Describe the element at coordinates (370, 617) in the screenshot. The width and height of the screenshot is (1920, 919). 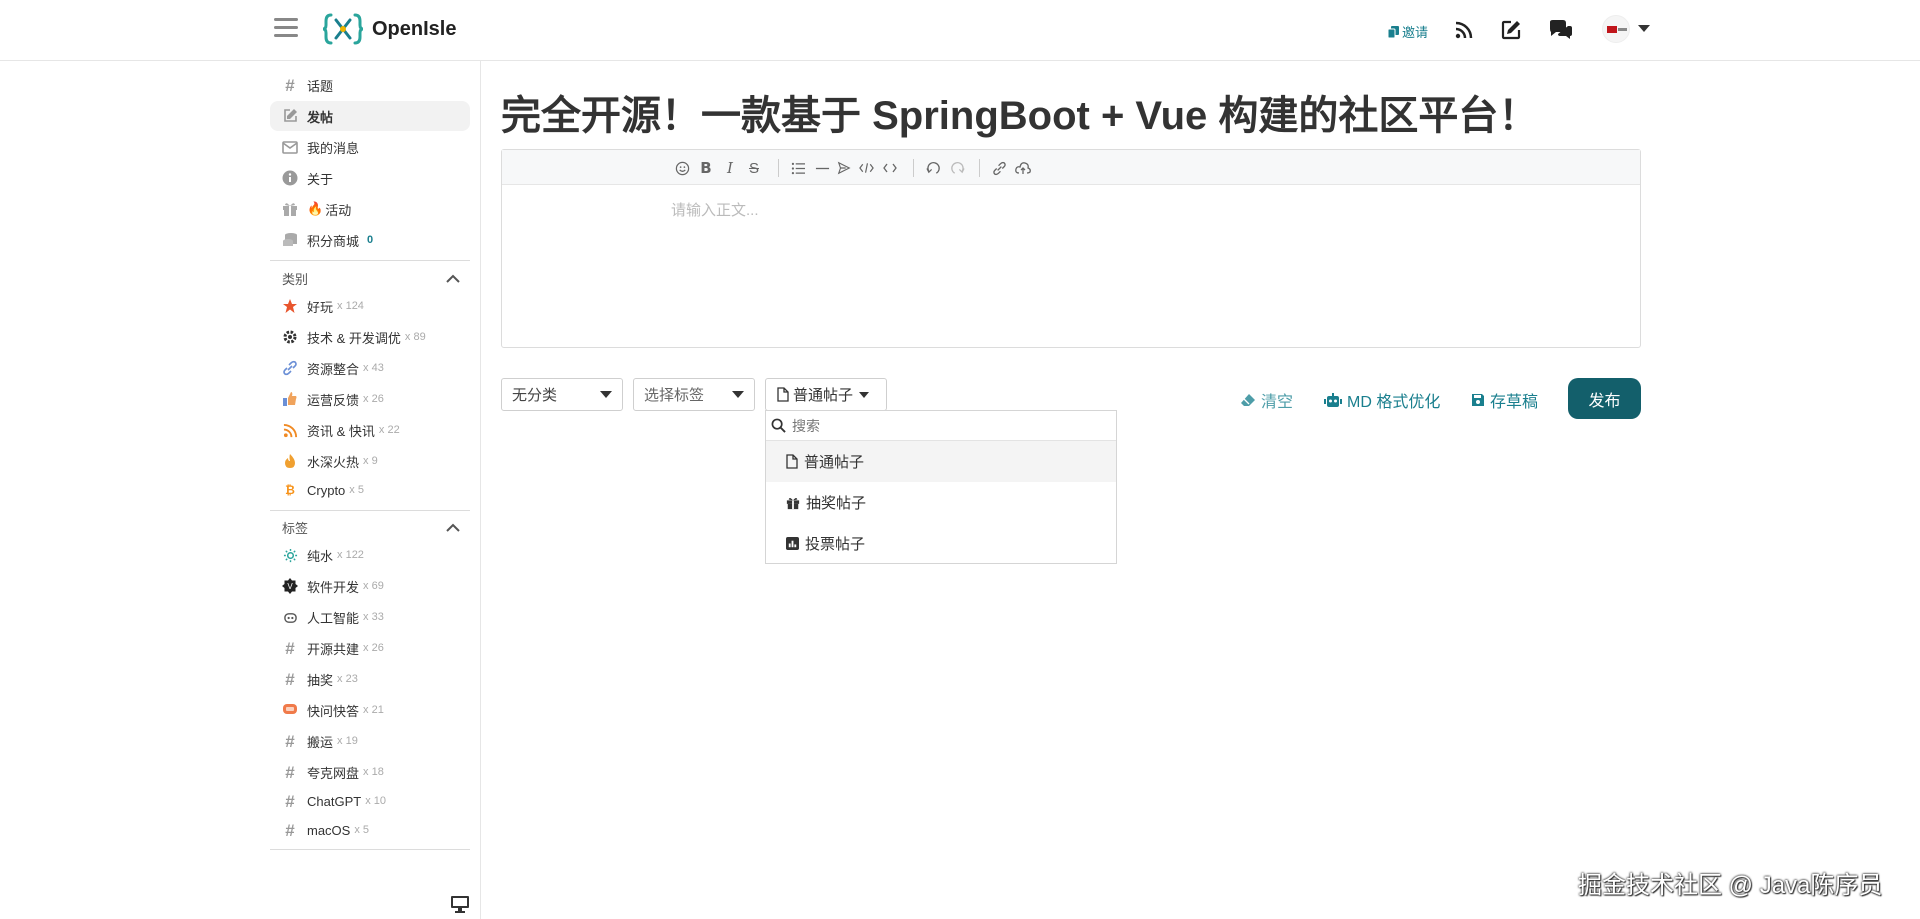
I see `tag-item: 人工智能 x 33` at that location.